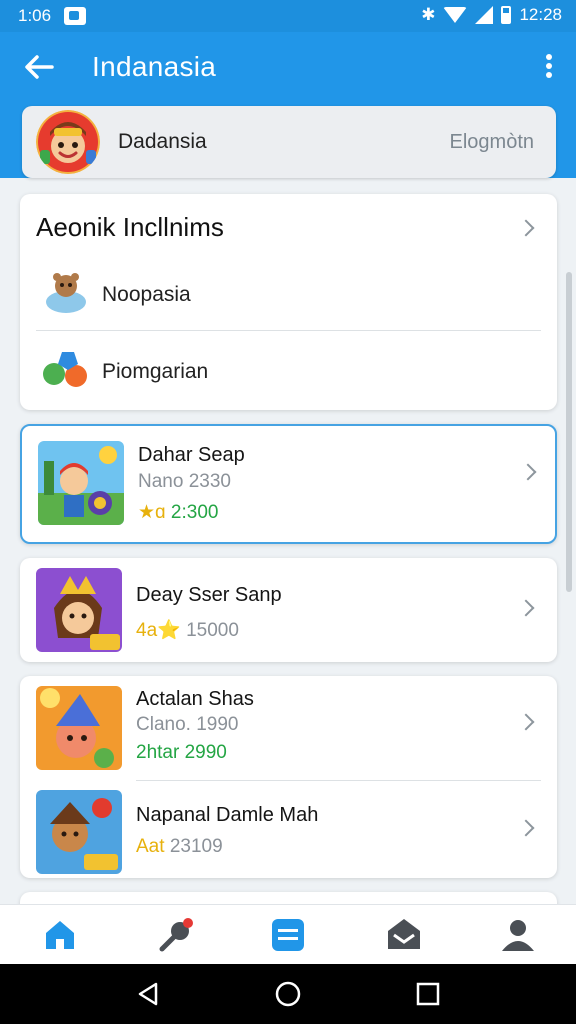 This screenshot has width=576, height=1024. Describe the element at coordinates (176, 935) in the screenshot. I see `tools-icon` at that location.